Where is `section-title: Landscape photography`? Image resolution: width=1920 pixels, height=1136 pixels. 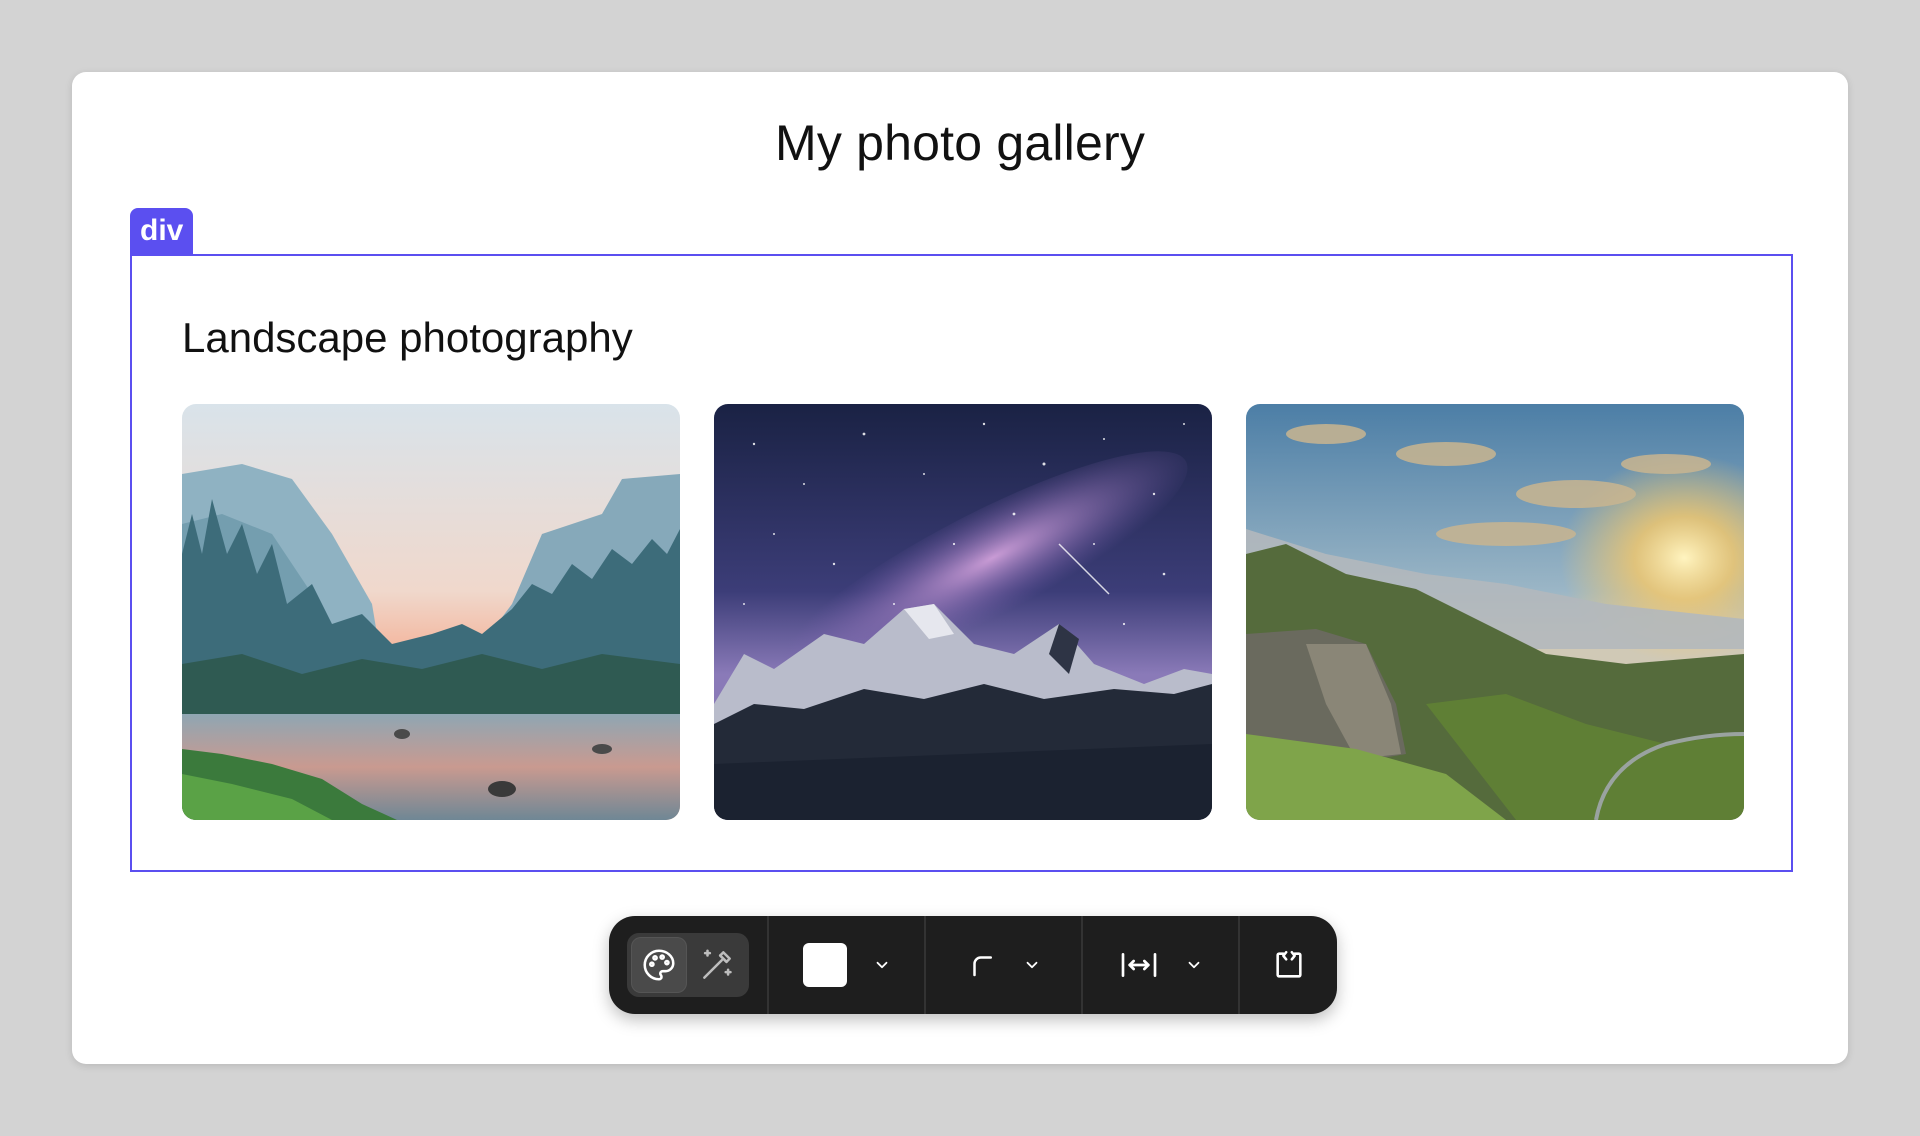 section-title: Landscape photography is located at coordinates (407, 337).